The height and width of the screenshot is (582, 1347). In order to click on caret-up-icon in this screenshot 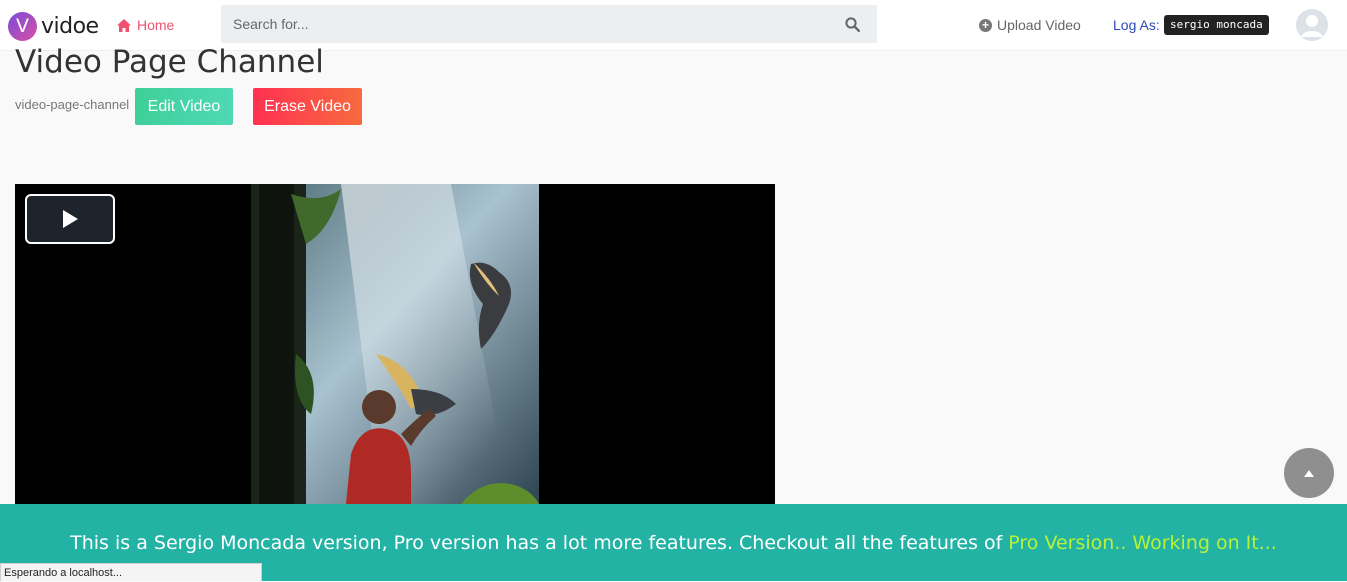, I will do `click(1309, 473)`.